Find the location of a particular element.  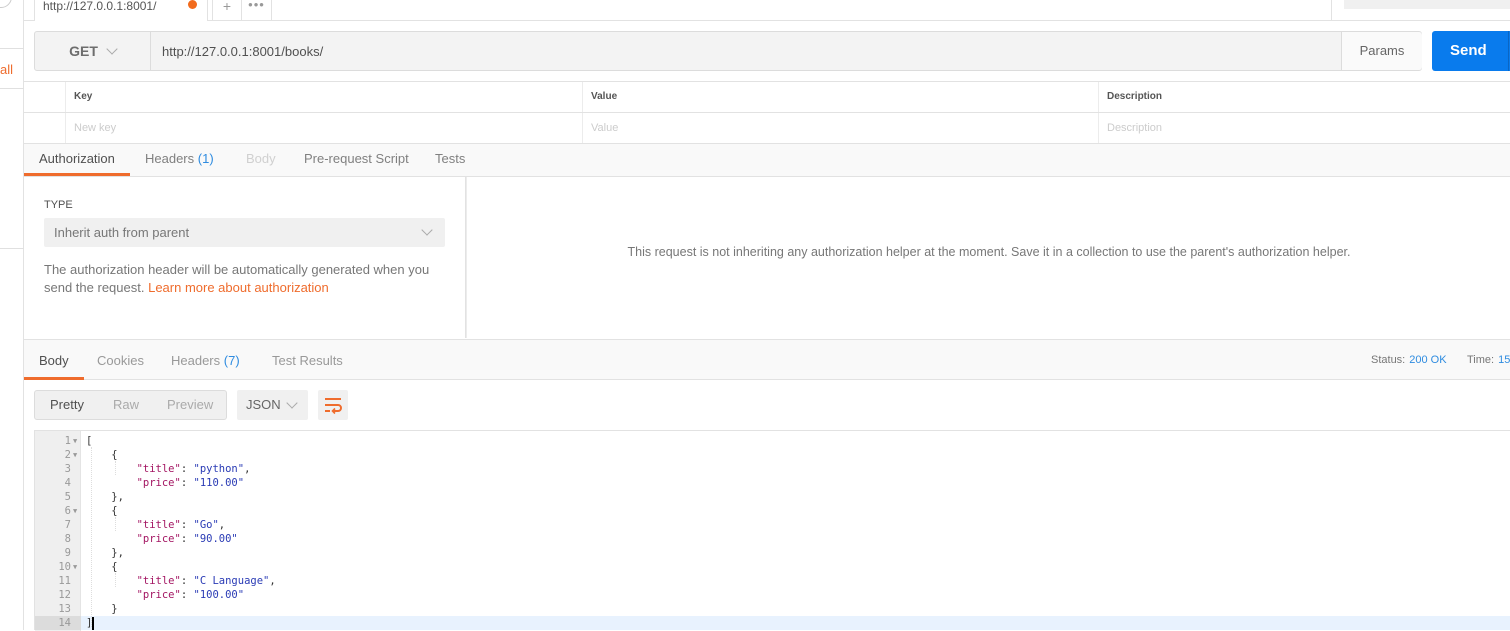

format-select: JSON is located at coordinates (272, 405).